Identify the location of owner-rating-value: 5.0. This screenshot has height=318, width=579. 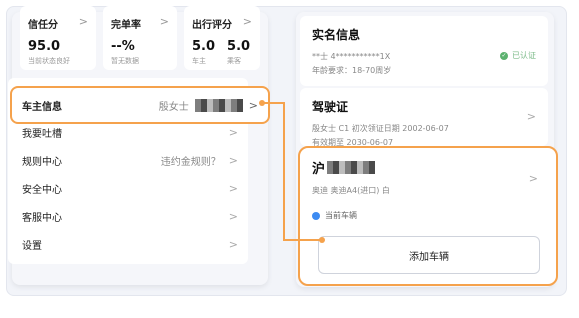
(204, 46).